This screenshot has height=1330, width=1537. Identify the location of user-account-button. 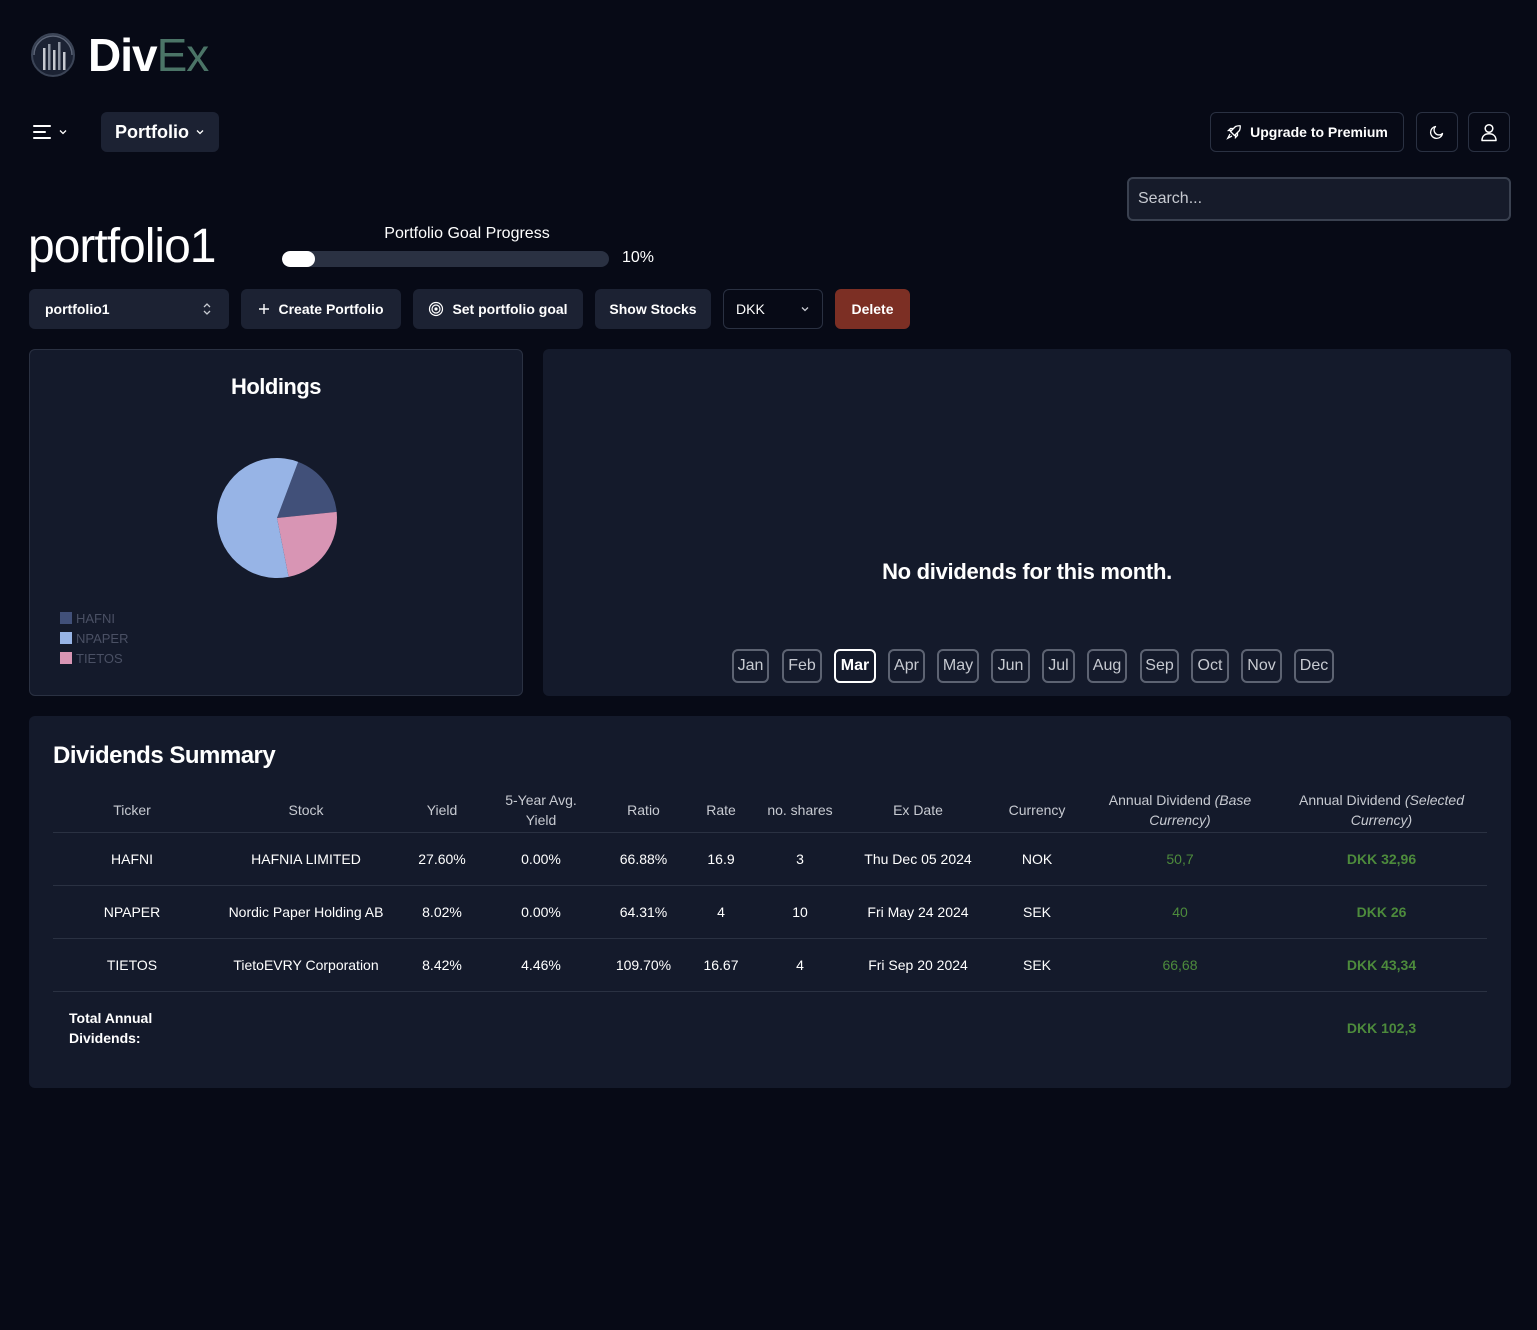
(1489, 132).